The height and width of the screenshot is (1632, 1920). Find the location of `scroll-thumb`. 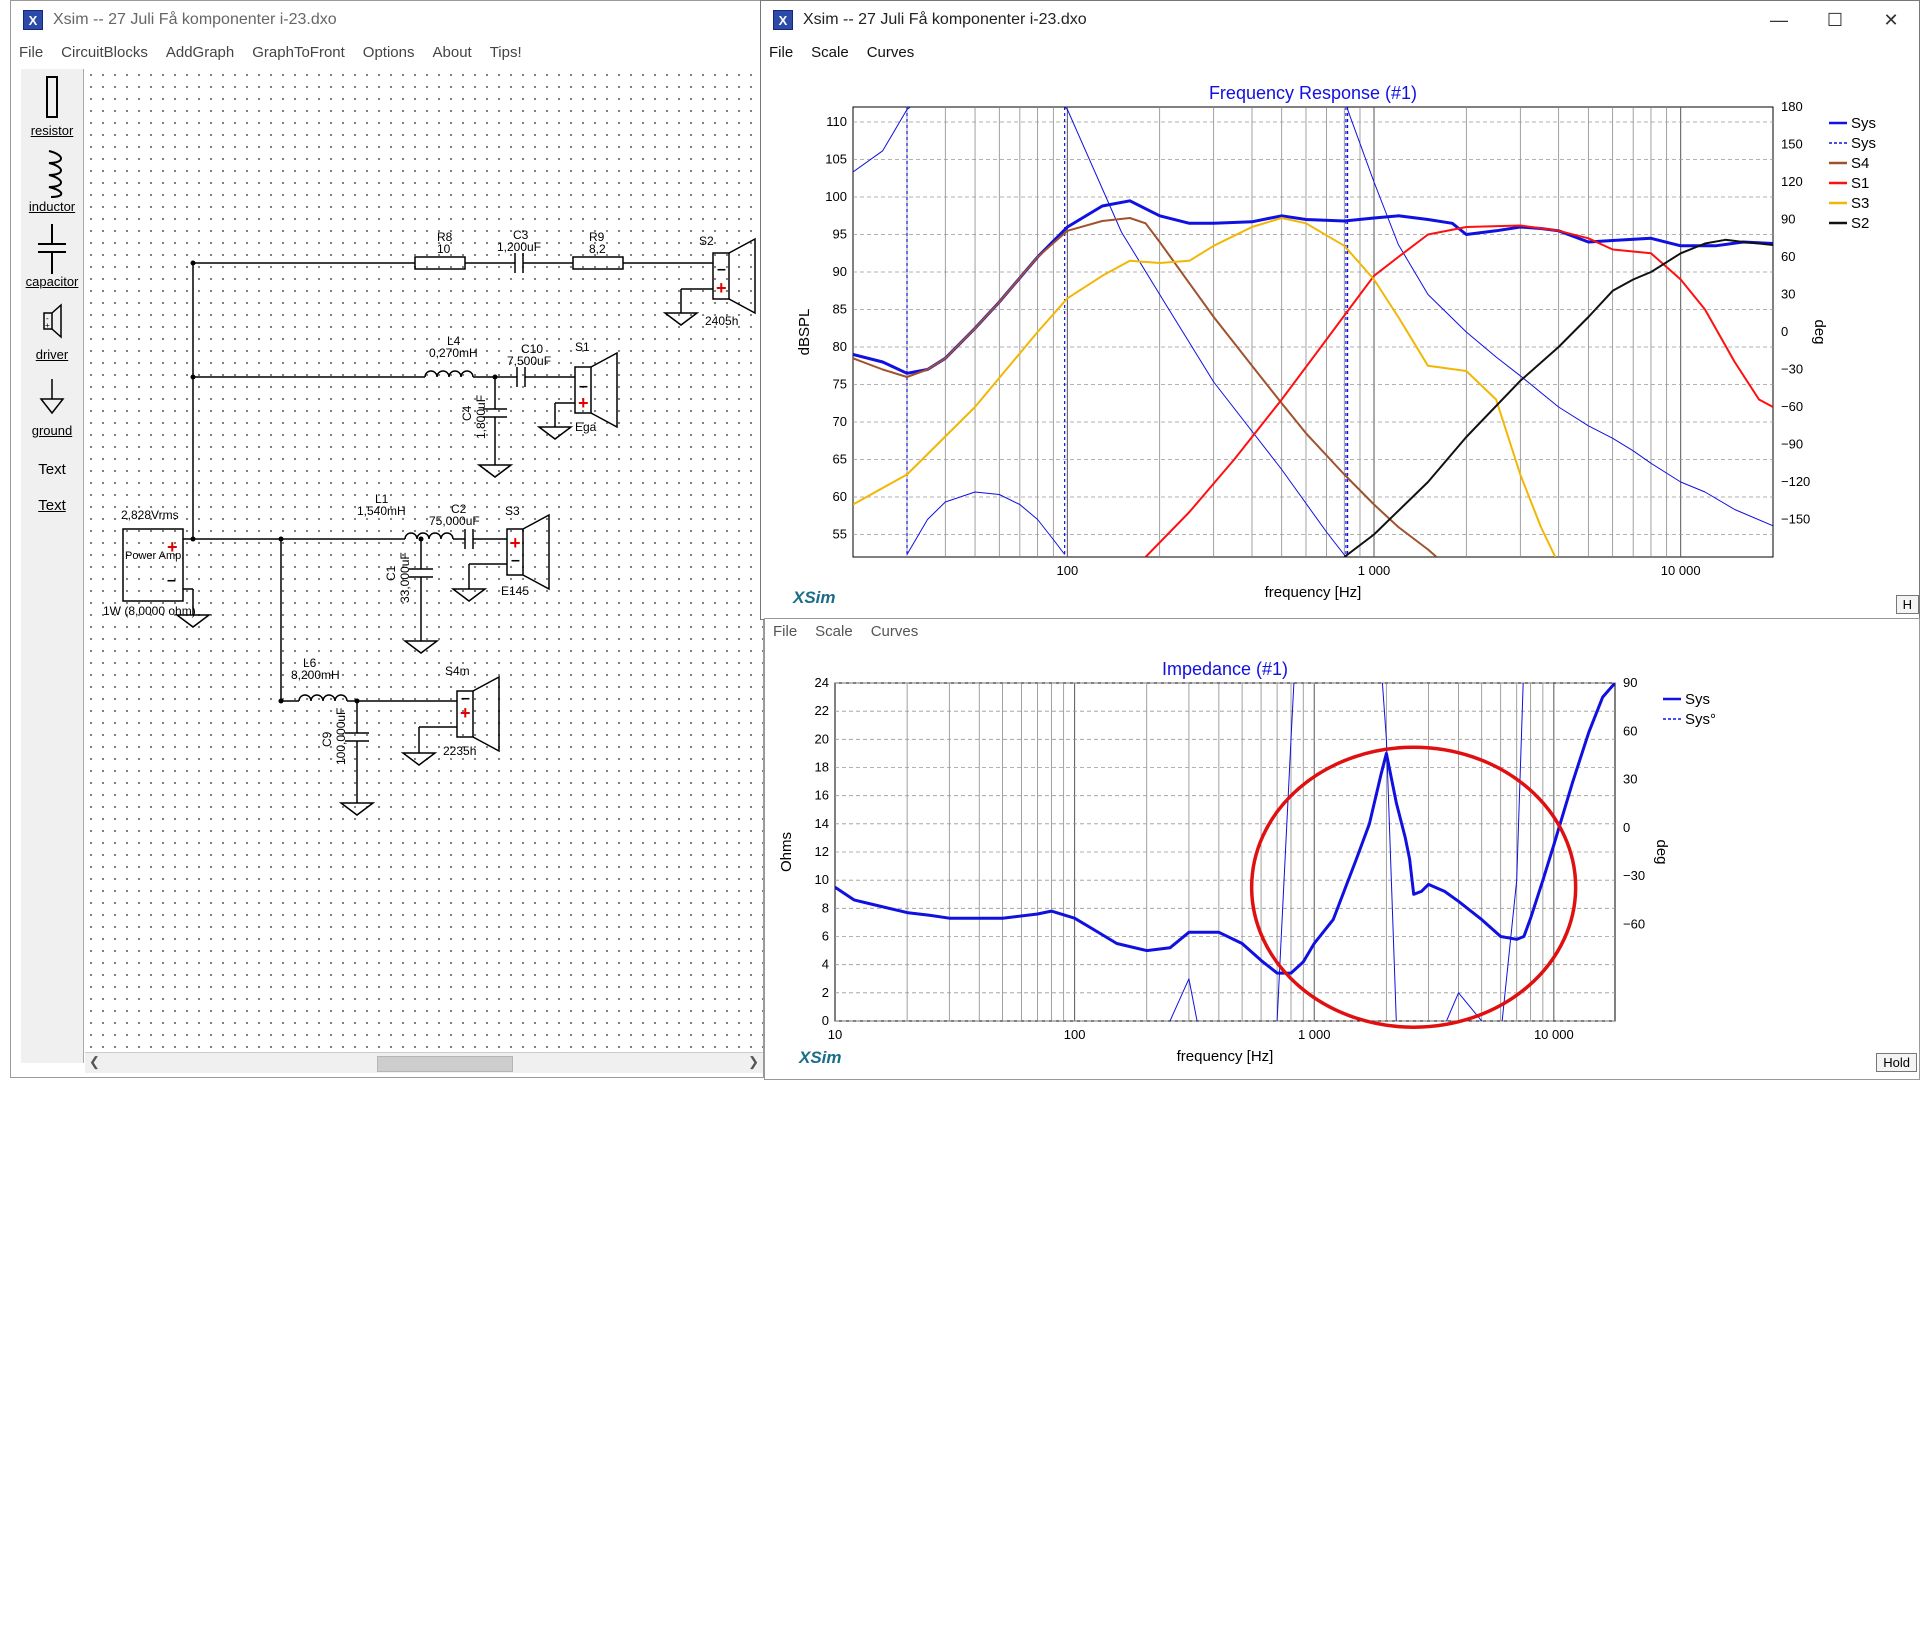

scroll-thumb is located at coordinates (445, 1064).